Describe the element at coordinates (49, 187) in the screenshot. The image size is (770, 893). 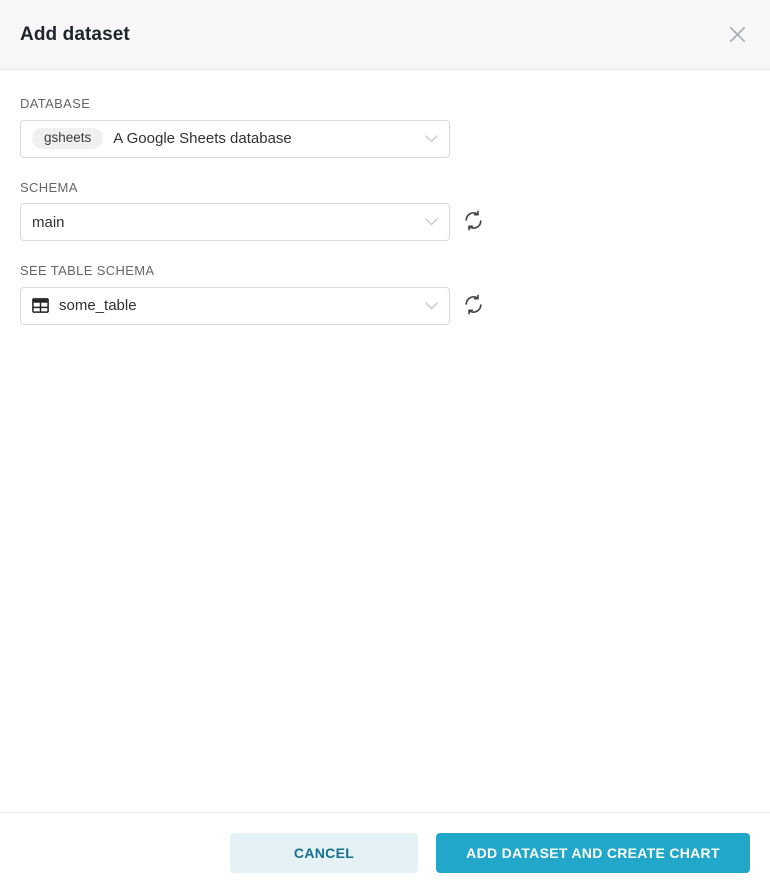
I see `schema-label: SCHEMA` at that location.